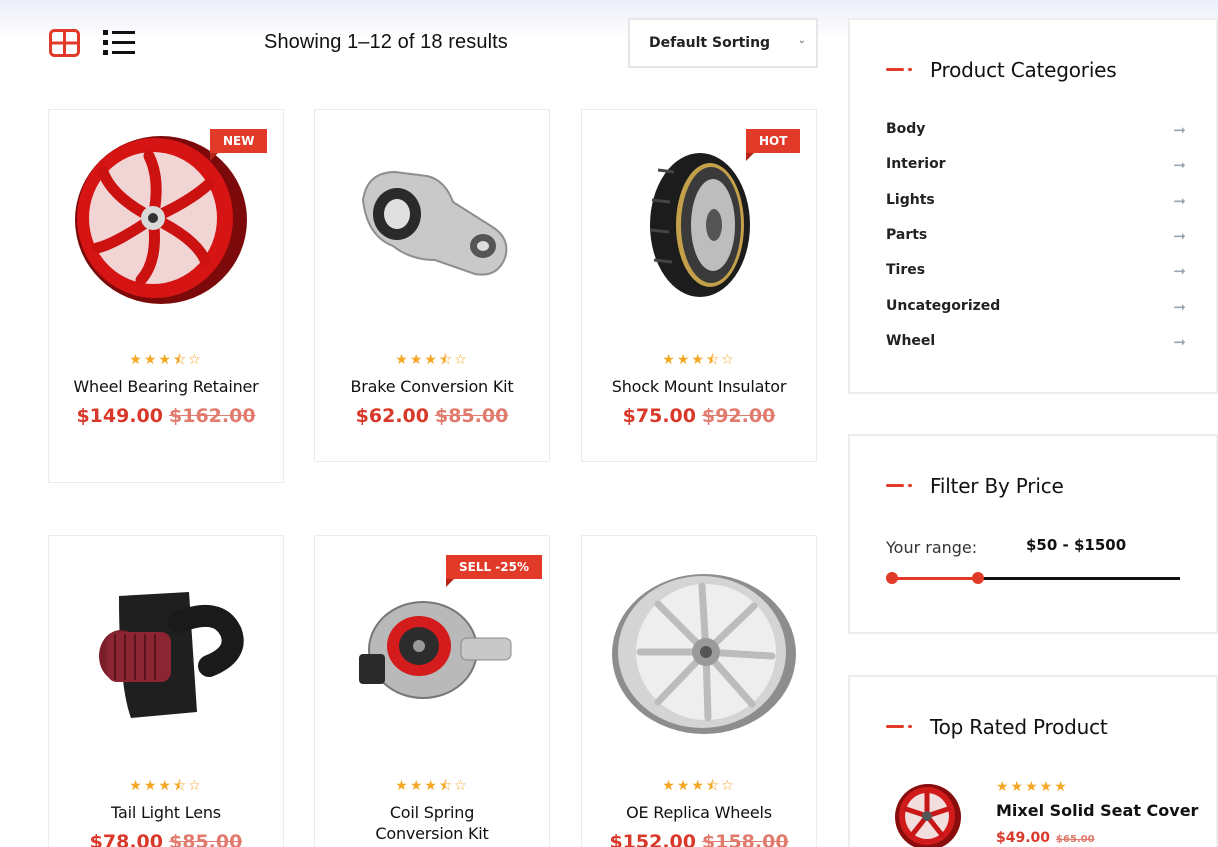  Describe the element at coordinates (935, 578) in the screenshot. I see `price-slider-fill` at that location.